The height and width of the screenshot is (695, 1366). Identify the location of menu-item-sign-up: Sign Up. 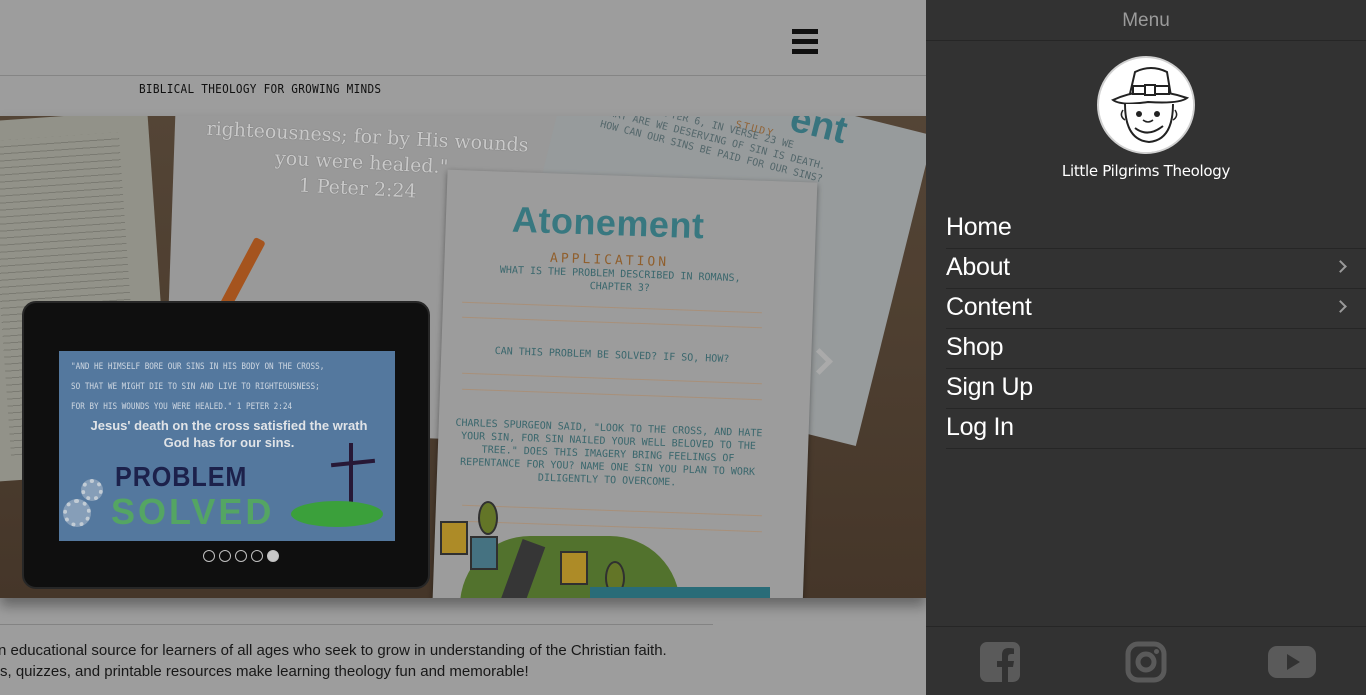
(1156, 389).